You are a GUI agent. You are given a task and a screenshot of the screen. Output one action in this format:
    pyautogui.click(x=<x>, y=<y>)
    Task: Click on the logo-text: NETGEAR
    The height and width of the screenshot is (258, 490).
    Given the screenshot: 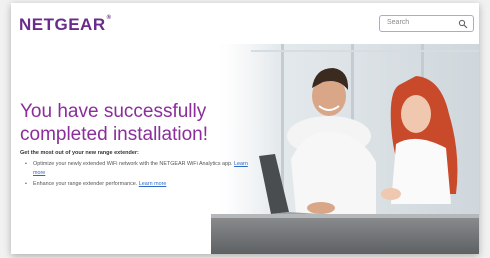 What is the action you would take?
    pyautogui.click(x=62, y=24)
    